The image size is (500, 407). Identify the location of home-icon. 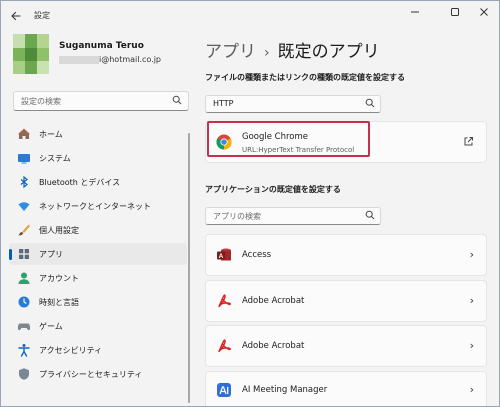
(24, 133).